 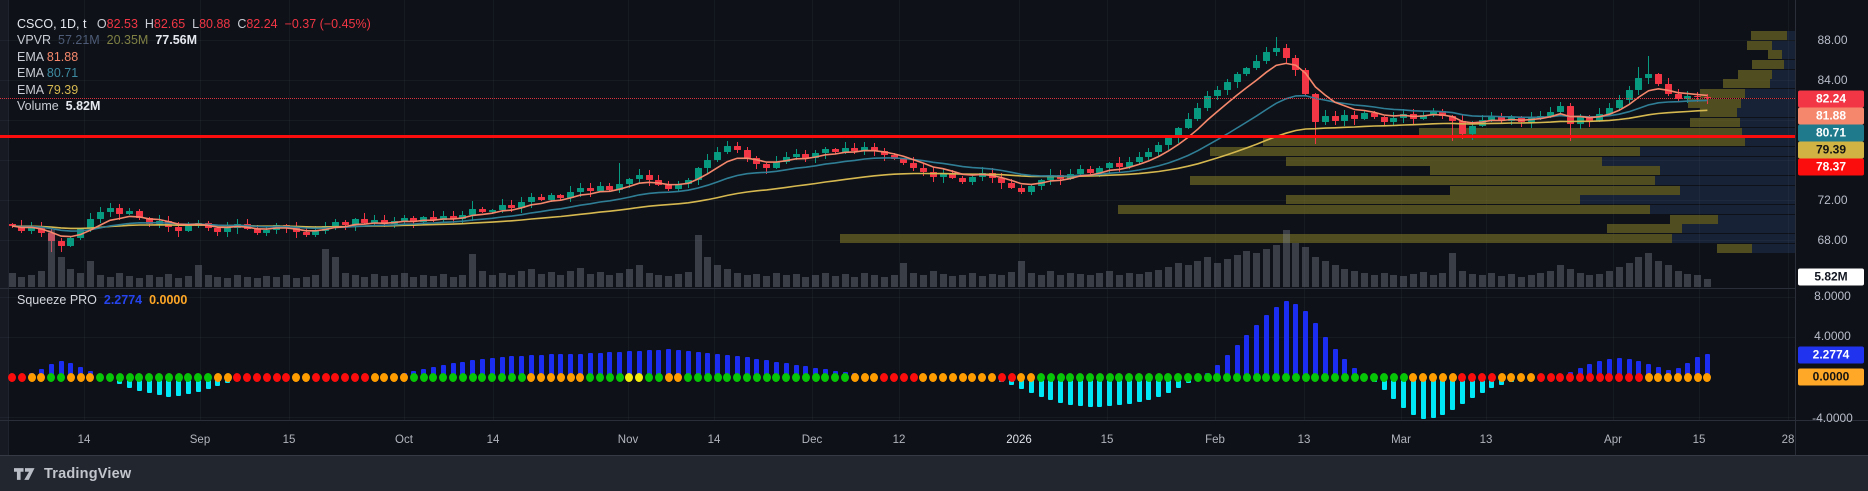 What do you see at coordinates (1613, 440) in the screenshot?
I see `time-axis-label: Apr` at bounding box center [1613, 440].